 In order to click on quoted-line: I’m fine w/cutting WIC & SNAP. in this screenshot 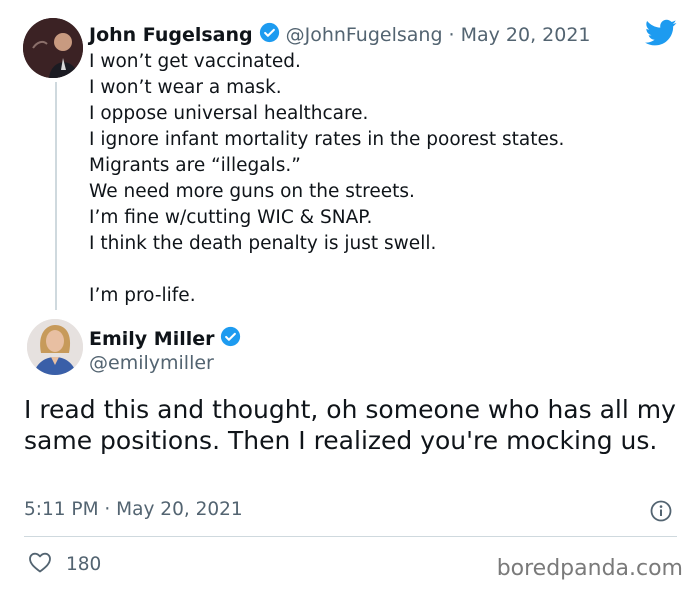, I will do `click(231, 217)`.